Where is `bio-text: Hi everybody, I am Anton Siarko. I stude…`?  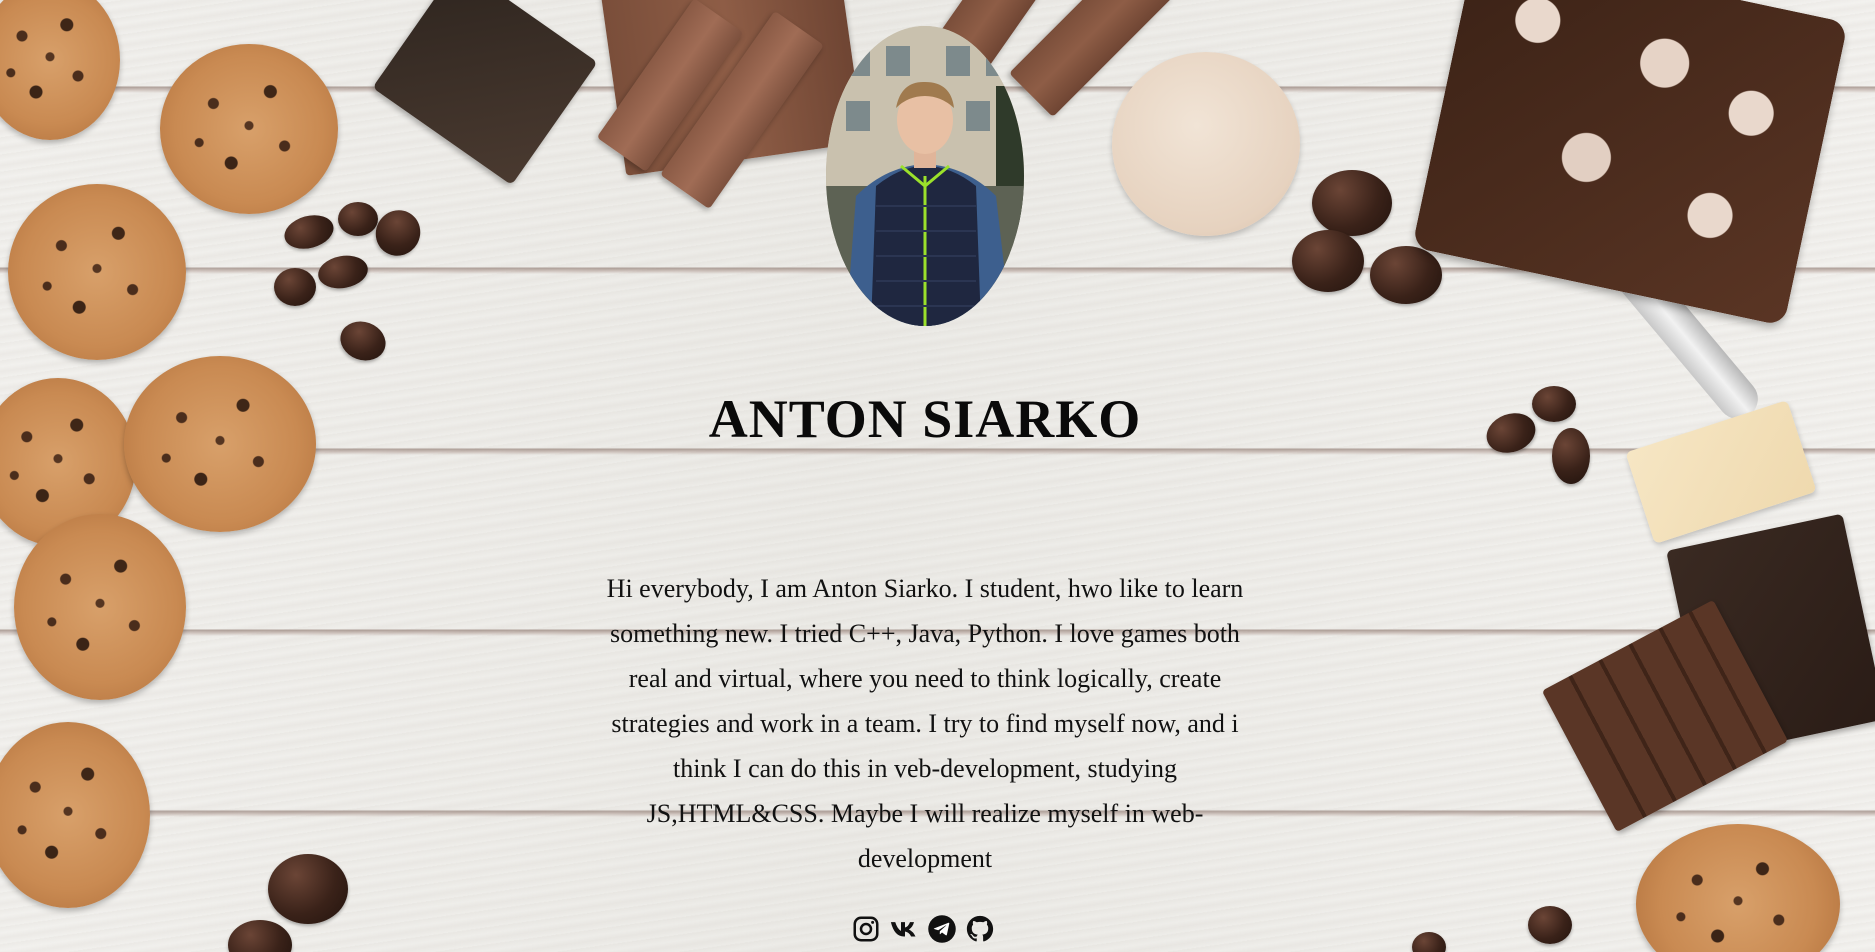
bio-text: Hi everybody, I am Anton Siarko. I stude… is located at coordinates (925, 723).